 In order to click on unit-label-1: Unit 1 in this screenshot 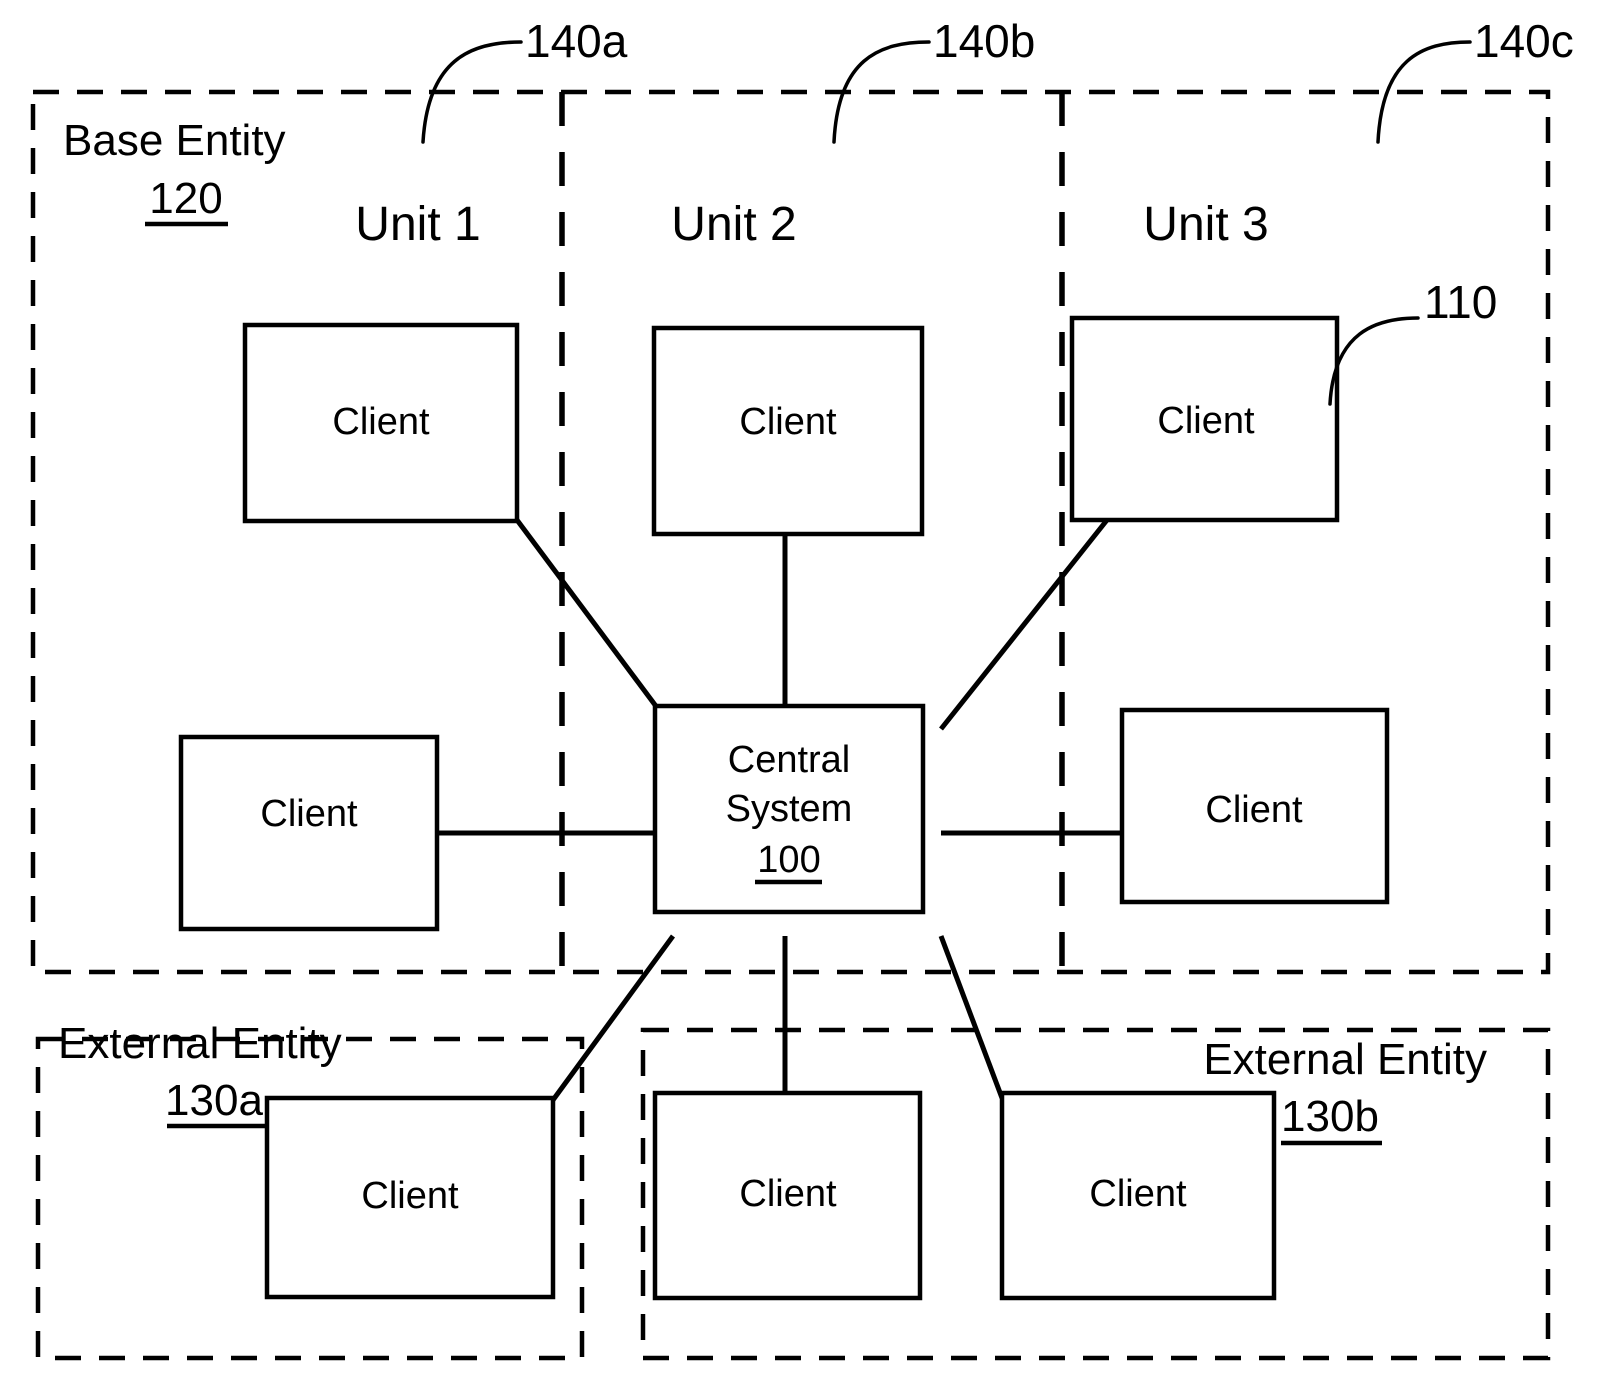, I will do `click(417, 224)`.